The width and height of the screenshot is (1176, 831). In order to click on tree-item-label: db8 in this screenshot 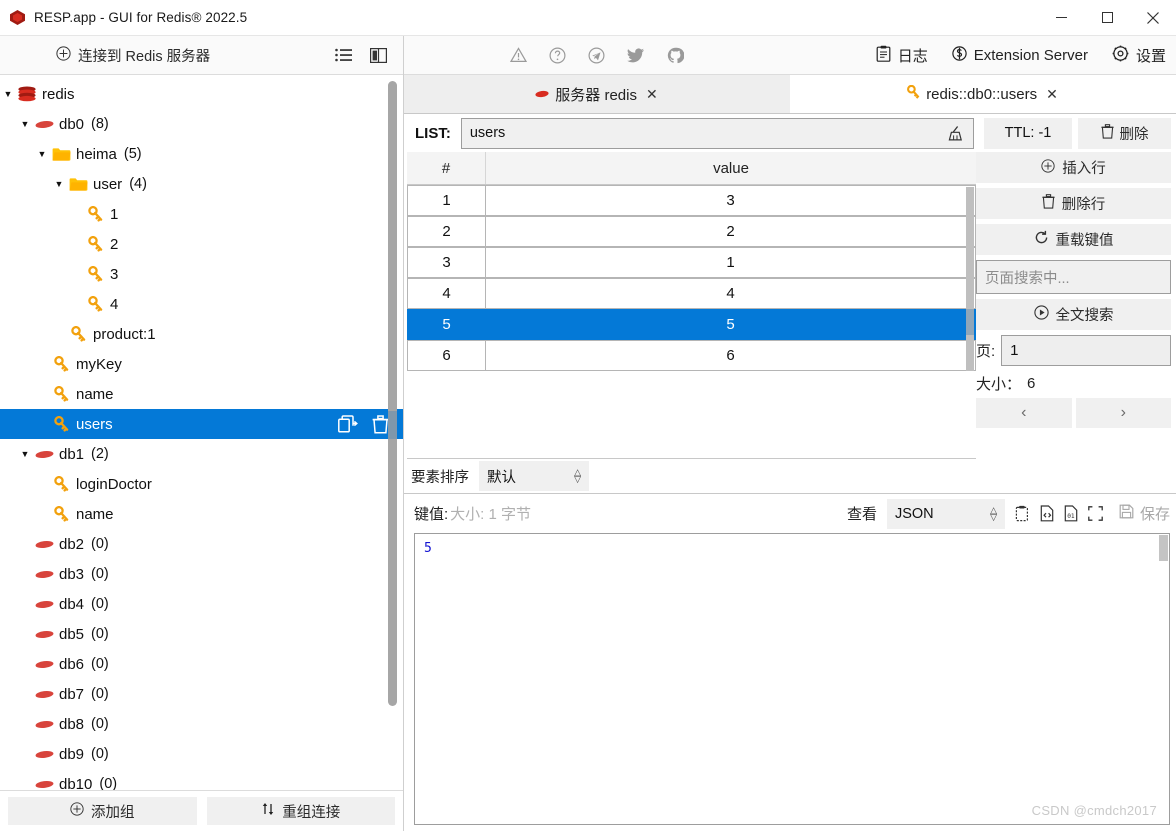, I will do `click(72, 724)`.